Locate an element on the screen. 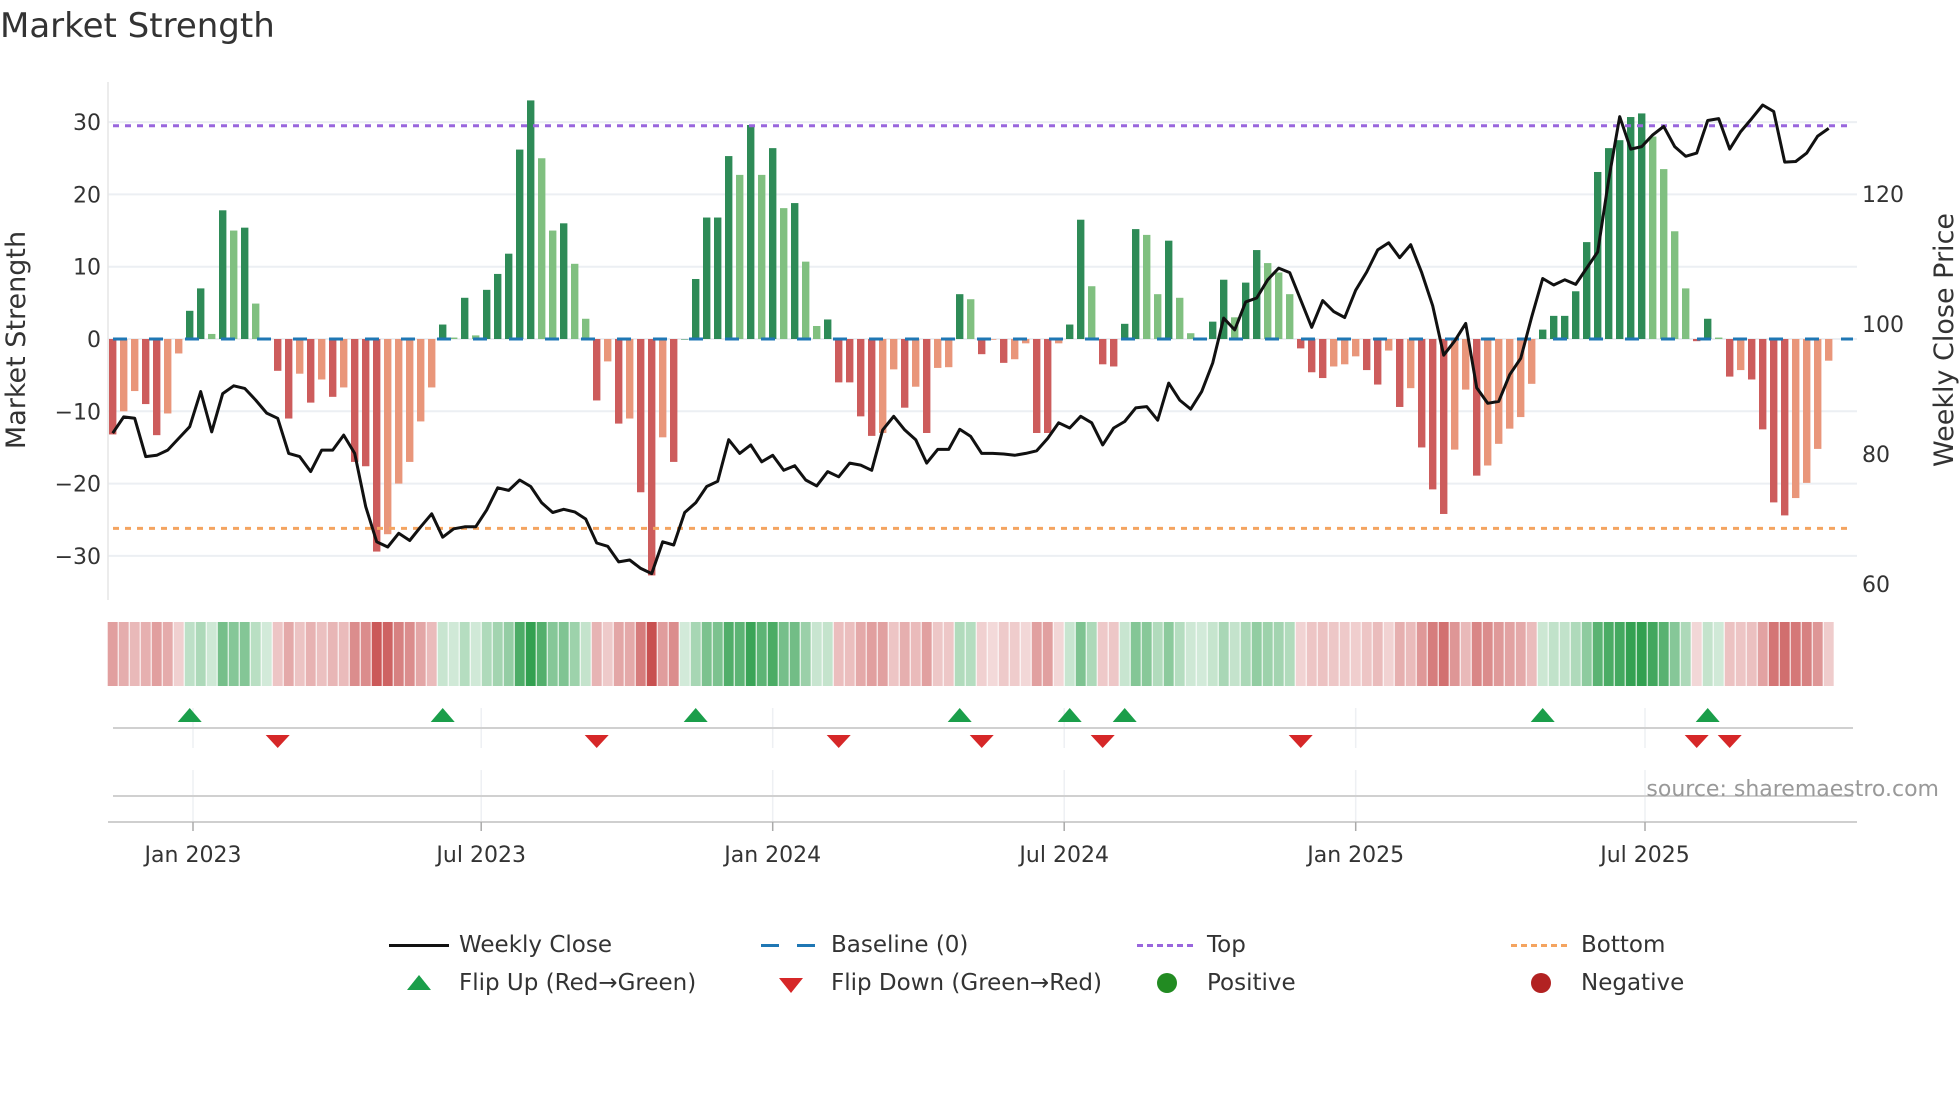  legend-label: Flip Up (Red→Green) is located at coordinates (578, 983).